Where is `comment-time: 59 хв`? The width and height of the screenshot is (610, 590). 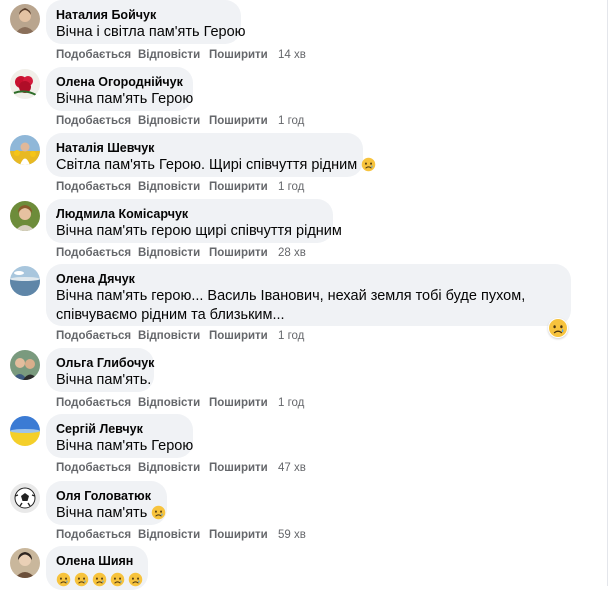 comment-time: 59 хв is located at coordinates (292, 535).